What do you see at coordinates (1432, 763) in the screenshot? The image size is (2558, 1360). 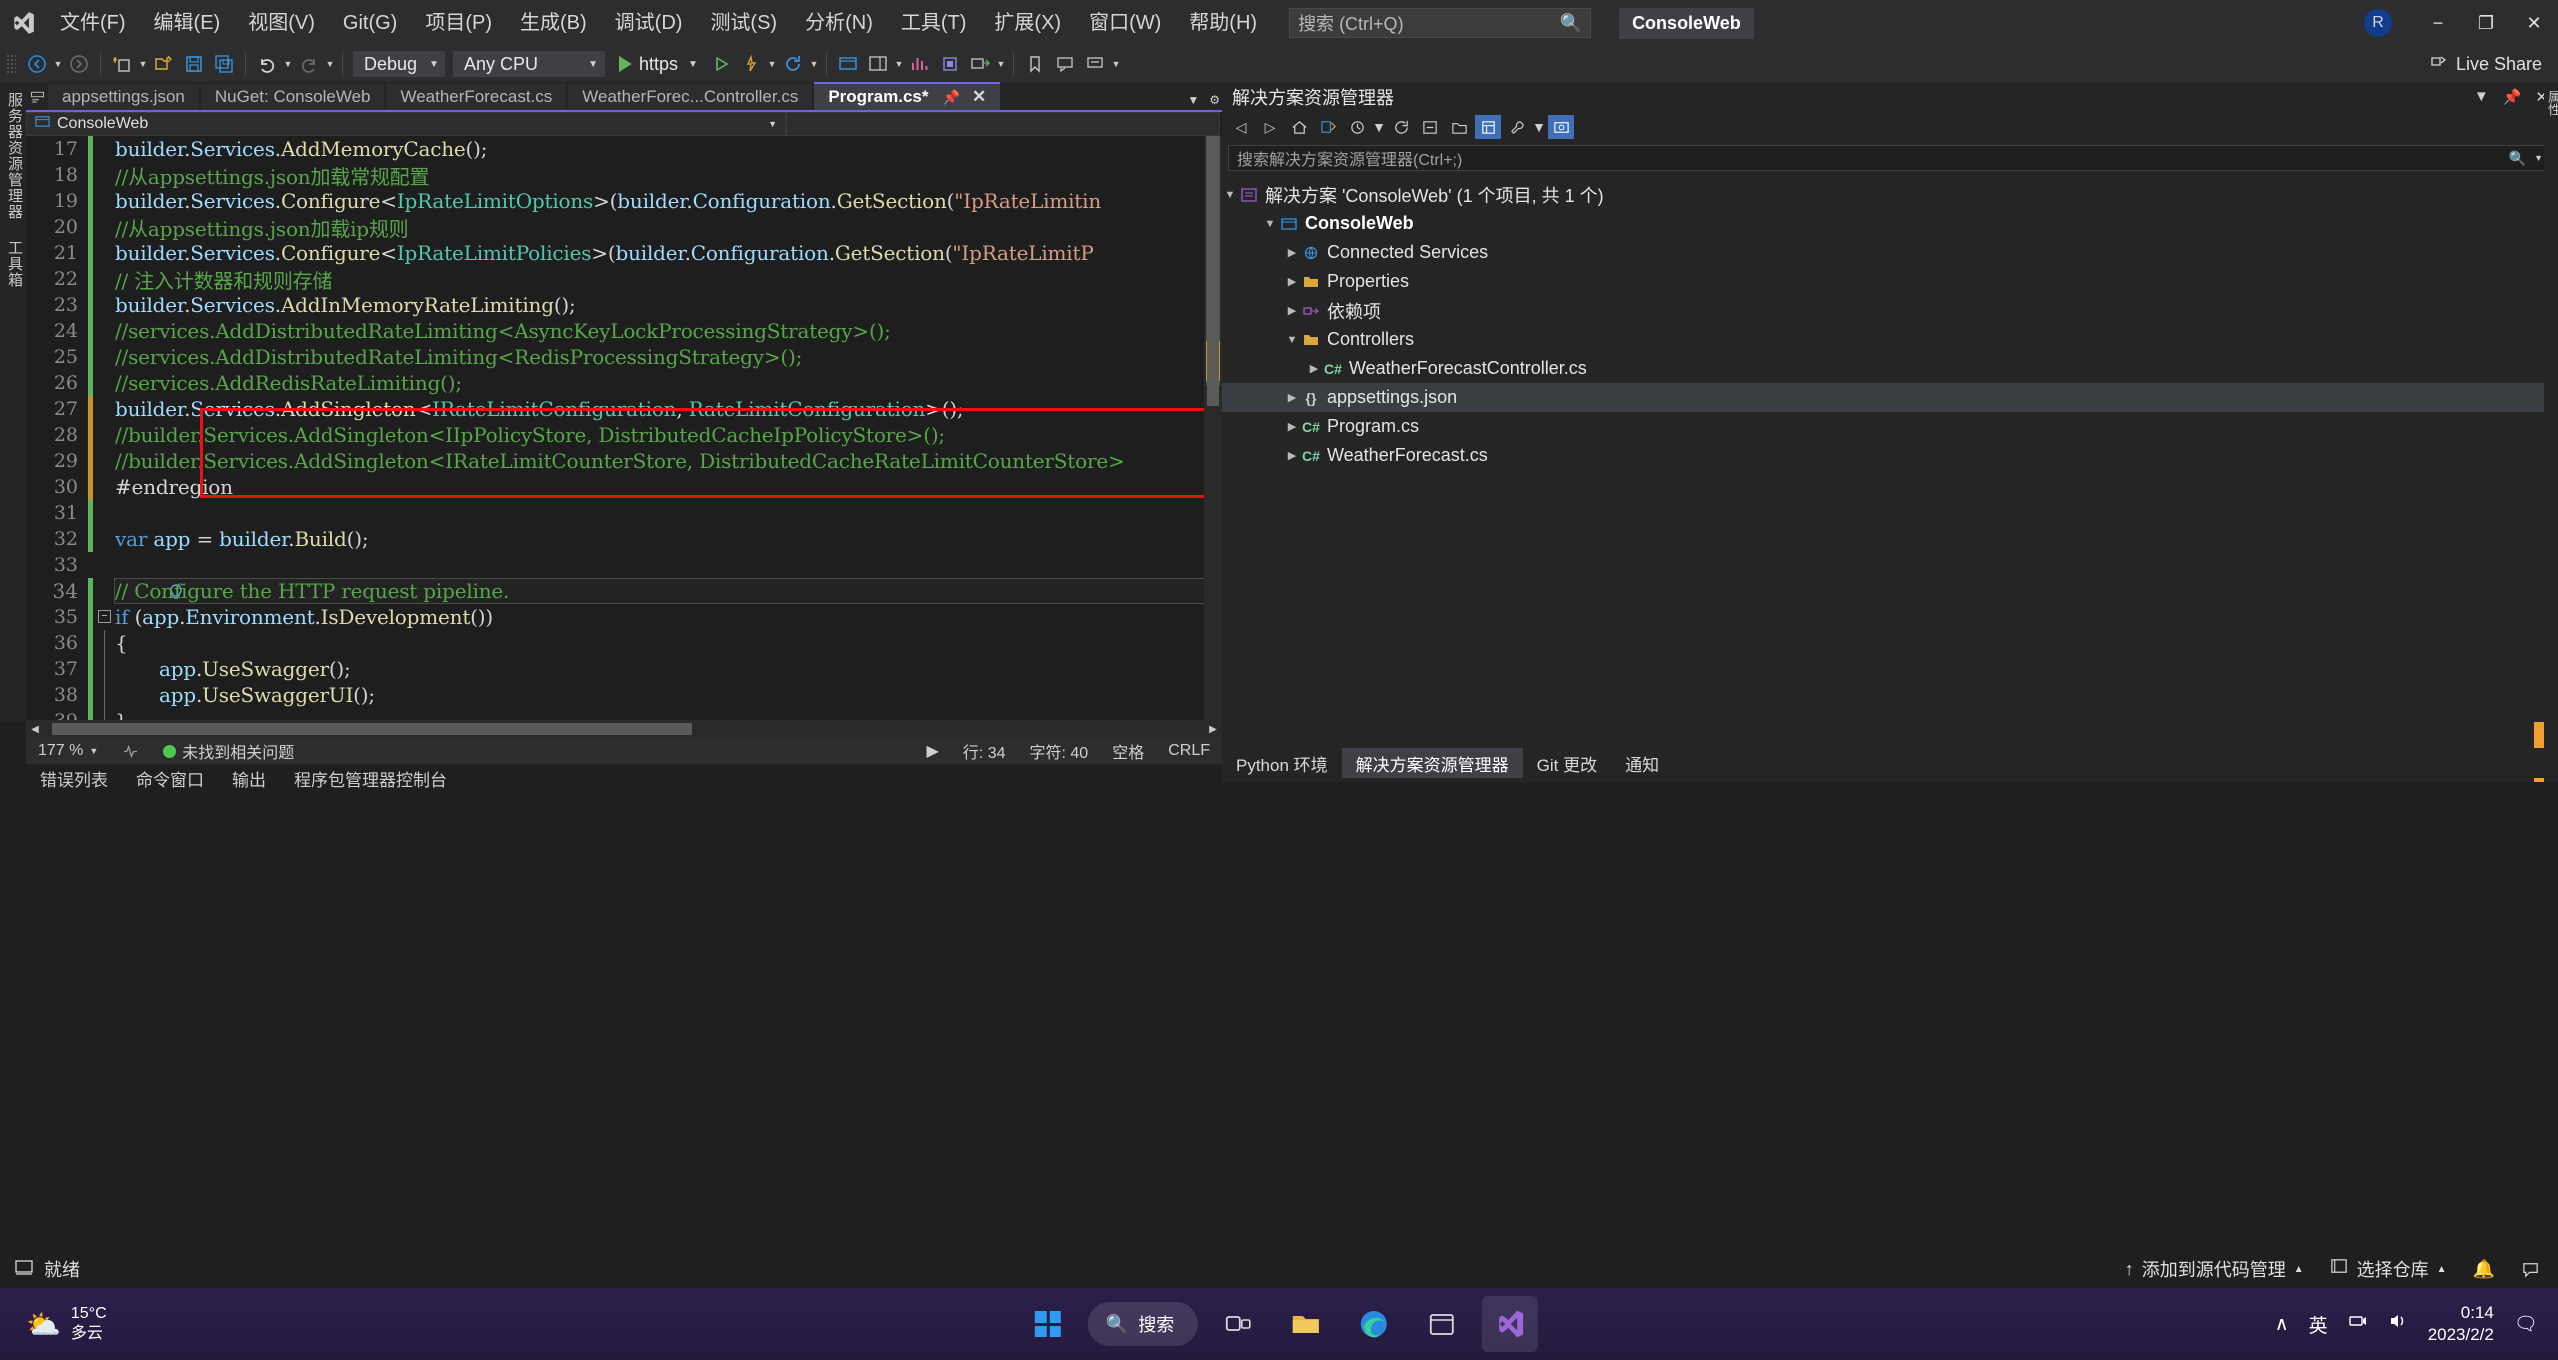 I see `tab-solution-explorer: 解决方案资源管理器` at bounding box center [1432, 763].